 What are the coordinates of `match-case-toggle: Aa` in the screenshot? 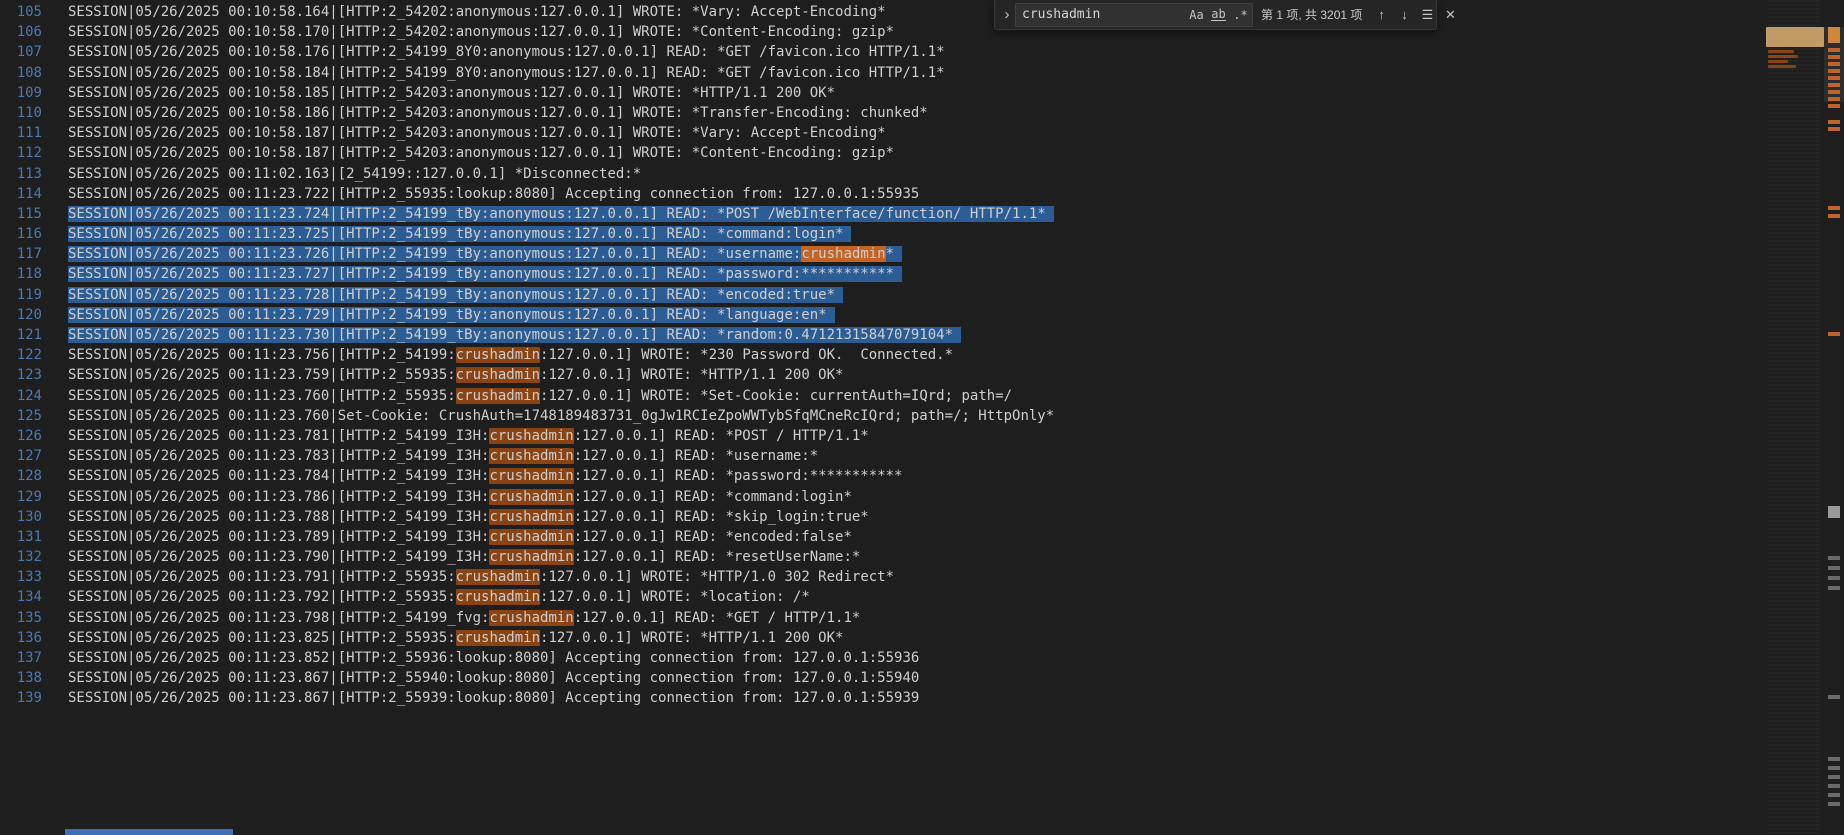 It's located at (1196, 15).